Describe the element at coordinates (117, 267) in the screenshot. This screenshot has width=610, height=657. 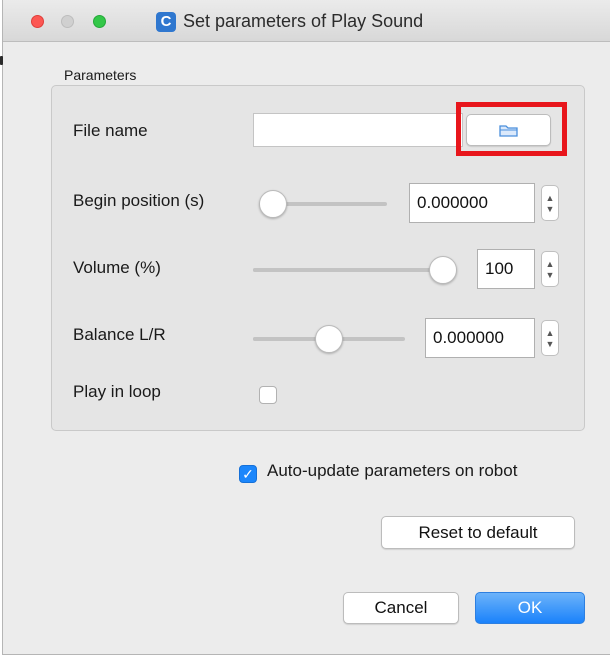
I see `volume-label: Volume (%)` at that location.